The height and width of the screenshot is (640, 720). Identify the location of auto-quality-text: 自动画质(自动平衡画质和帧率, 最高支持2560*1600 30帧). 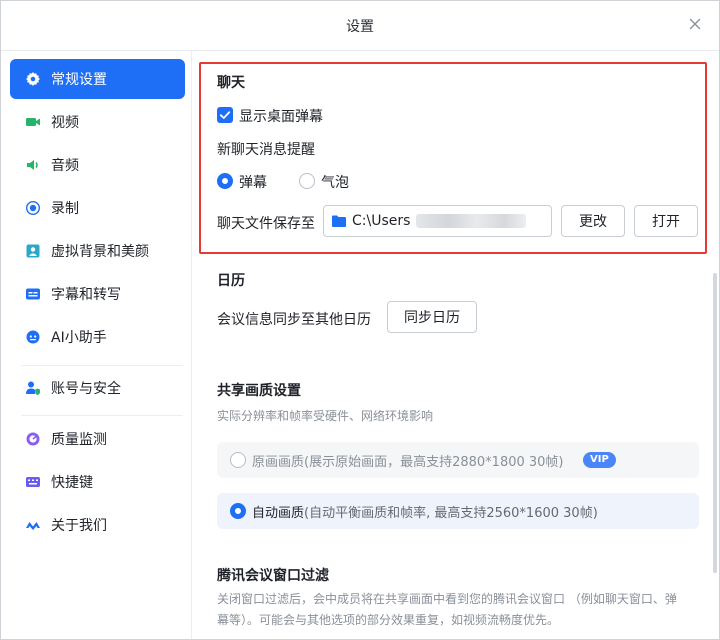
(425, 511).